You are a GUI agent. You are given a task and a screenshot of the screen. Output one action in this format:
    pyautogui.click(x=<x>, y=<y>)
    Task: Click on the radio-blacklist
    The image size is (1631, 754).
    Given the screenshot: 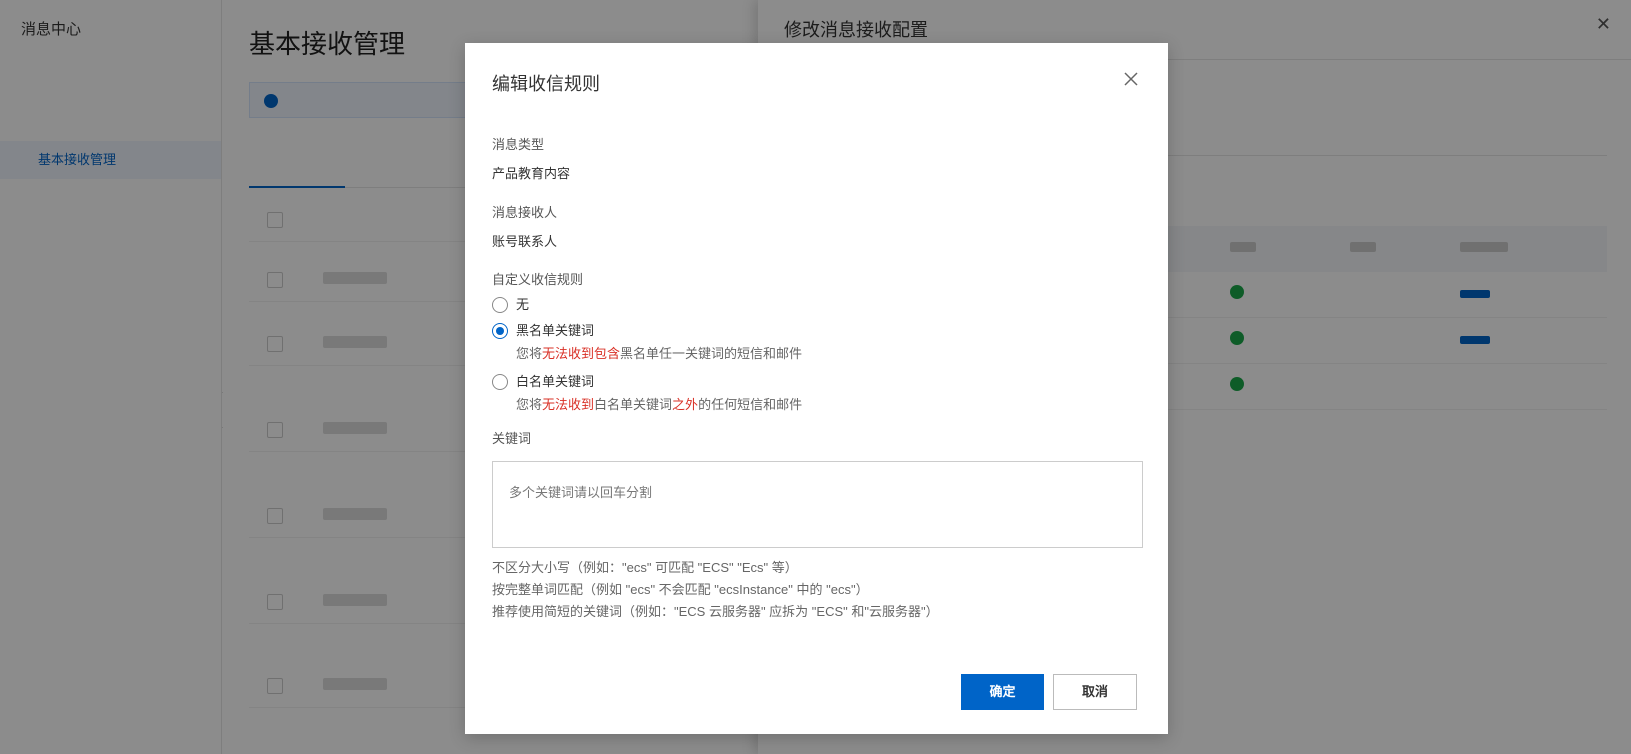 What is the action you would take?
    pyautogui.click(x=500, y=331)
    